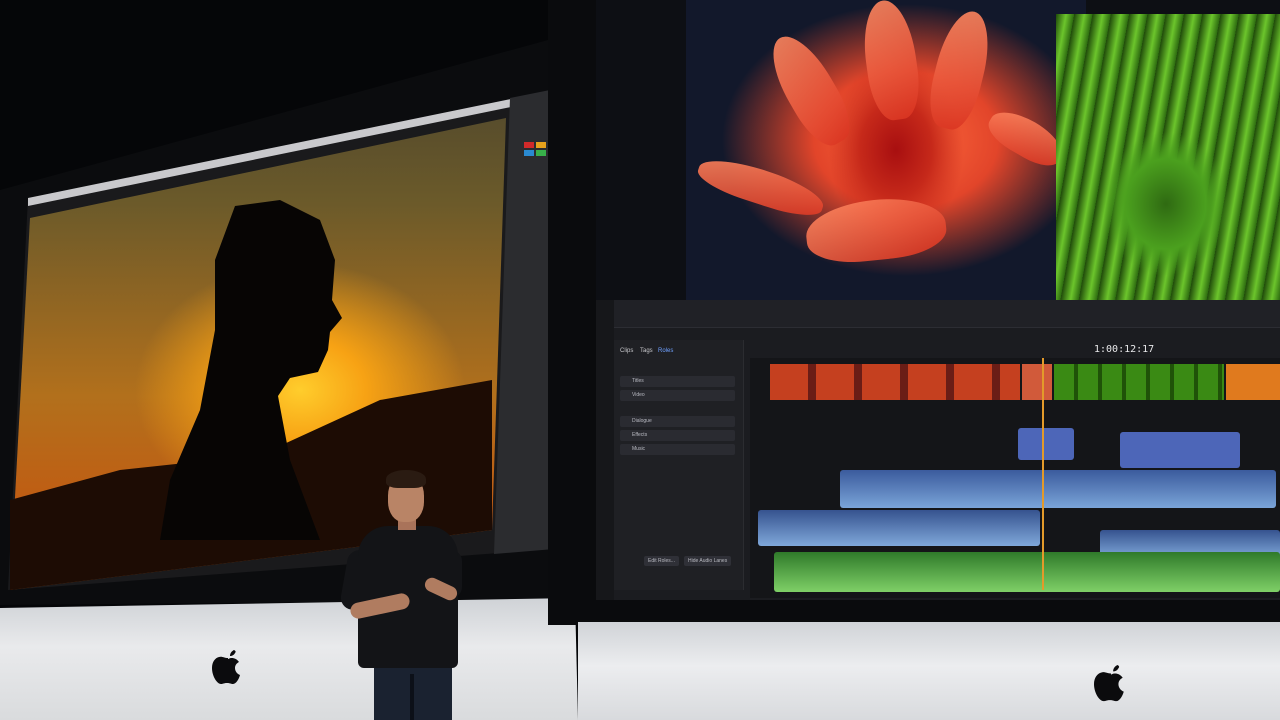 The height and width of the screenshot is (720, 1280). Describe the element at coordinates (677, 421) in the screenshot. I see `role-row-dialogue: Dialogue` at that location.